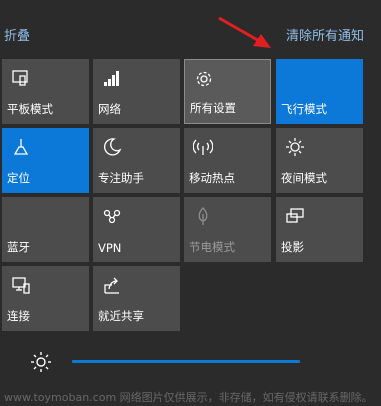 This screenshot has width=381, height=406. I want to click on moon-icon, so click(112, 147).